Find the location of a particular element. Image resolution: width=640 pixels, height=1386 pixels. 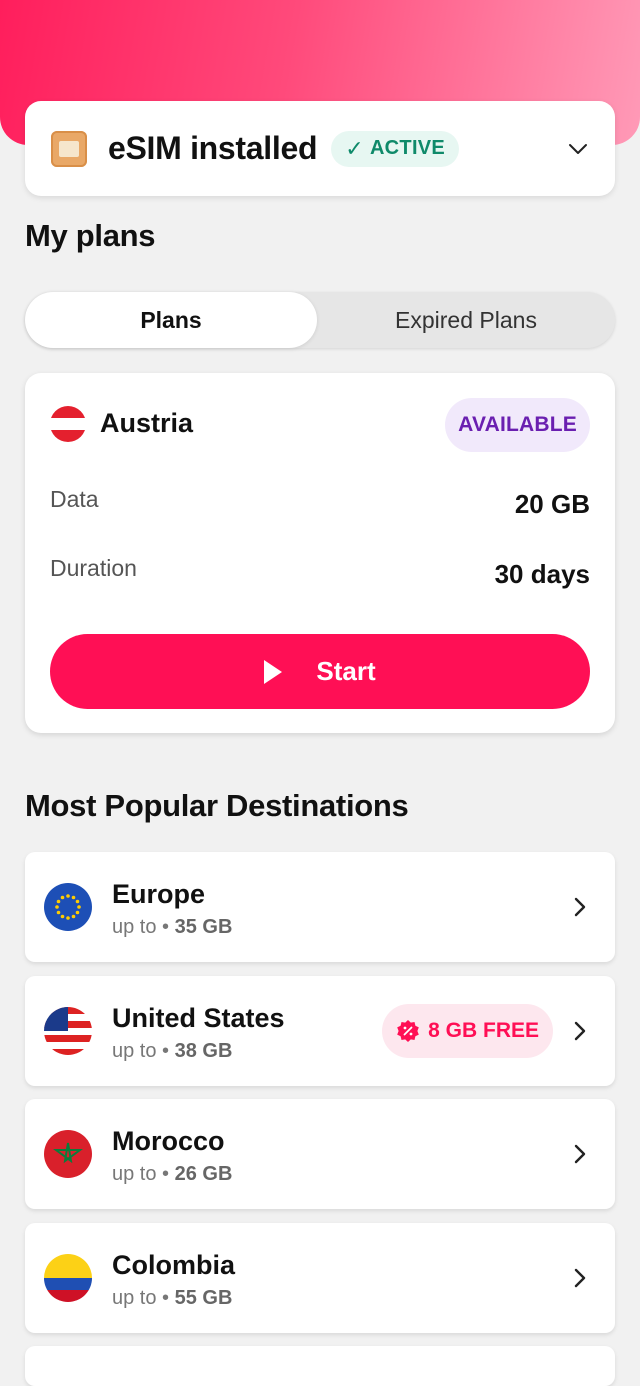

sim-chip-icon is located at coordinates (69, 148).